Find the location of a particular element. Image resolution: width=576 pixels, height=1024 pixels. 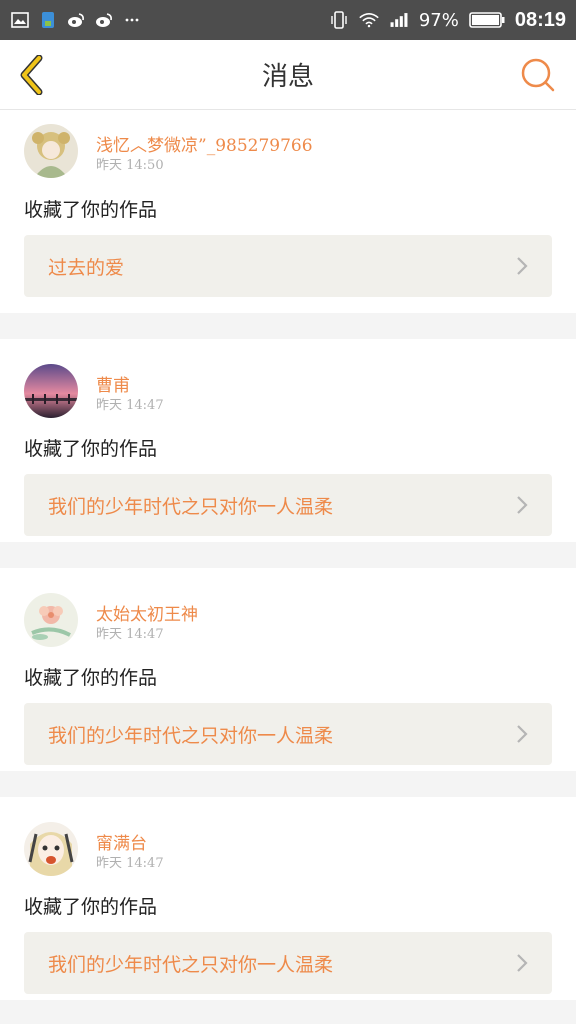

work-title: 过去的爱 is located at coordinates (86, 267).